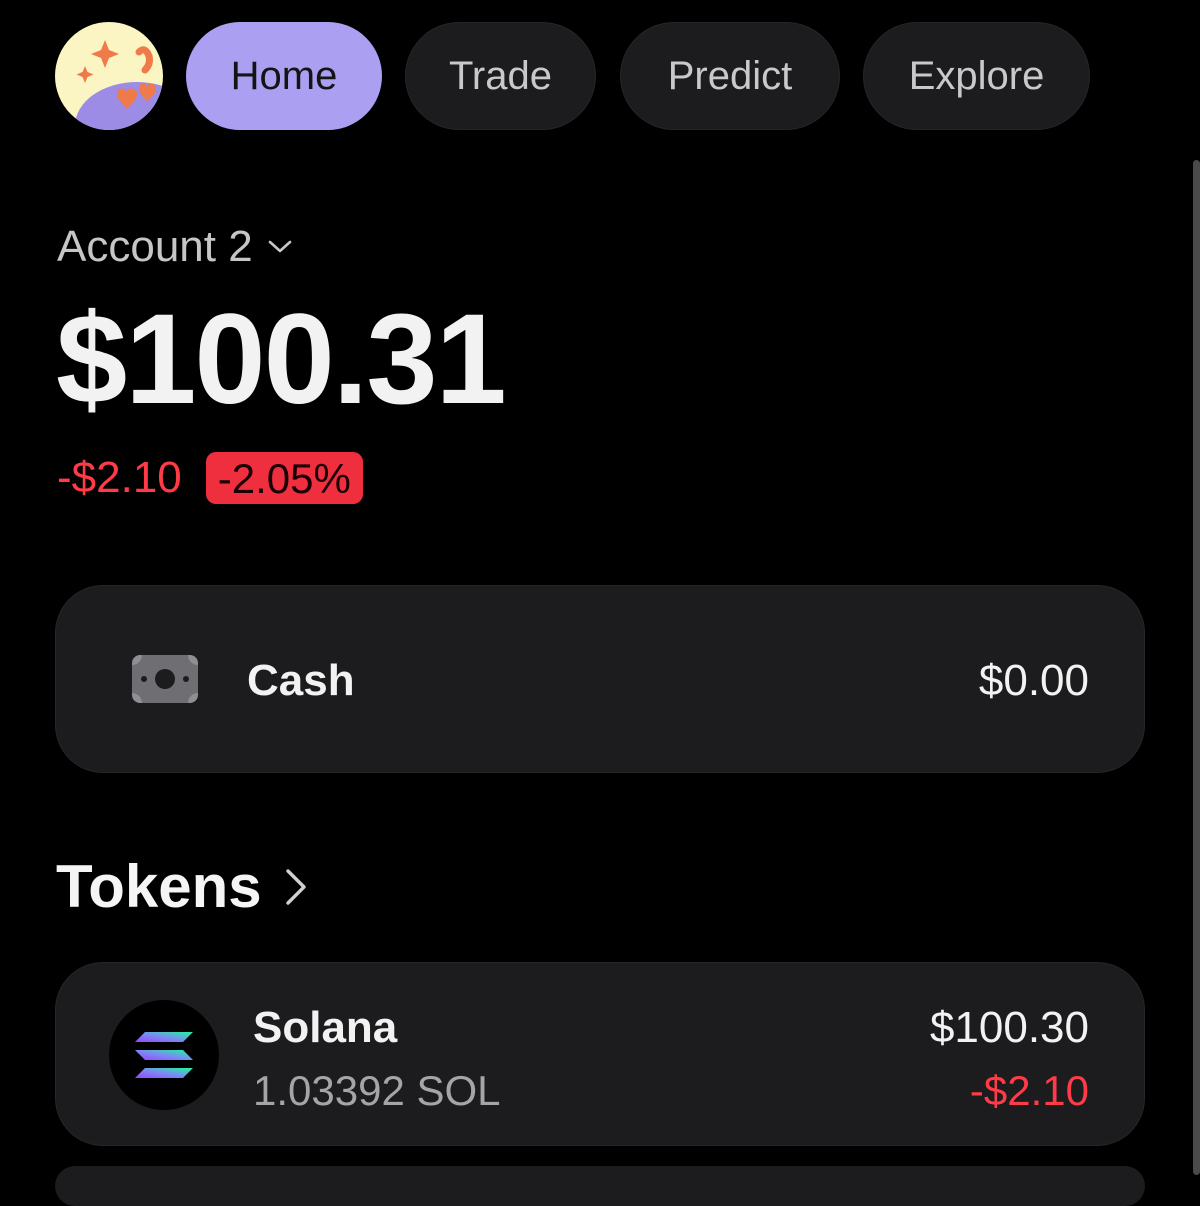  What do you see at coordinates (284, 478) in the screenshot?
I see `balance-change-percent-badge: -2.05%` at bounding box center [284, 478].